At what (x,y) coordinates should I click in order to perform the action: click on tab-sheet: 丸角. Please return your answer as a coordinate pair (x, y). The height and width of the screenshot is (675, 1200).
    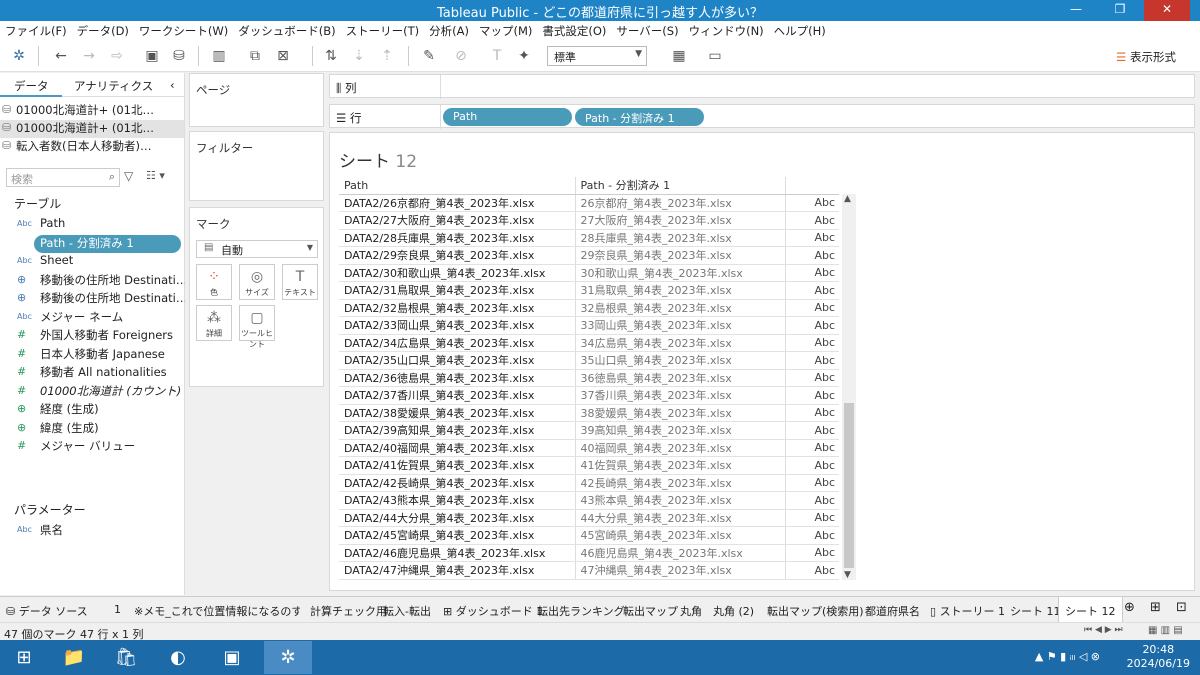
    Looking at the image, I should click on (691, 611).